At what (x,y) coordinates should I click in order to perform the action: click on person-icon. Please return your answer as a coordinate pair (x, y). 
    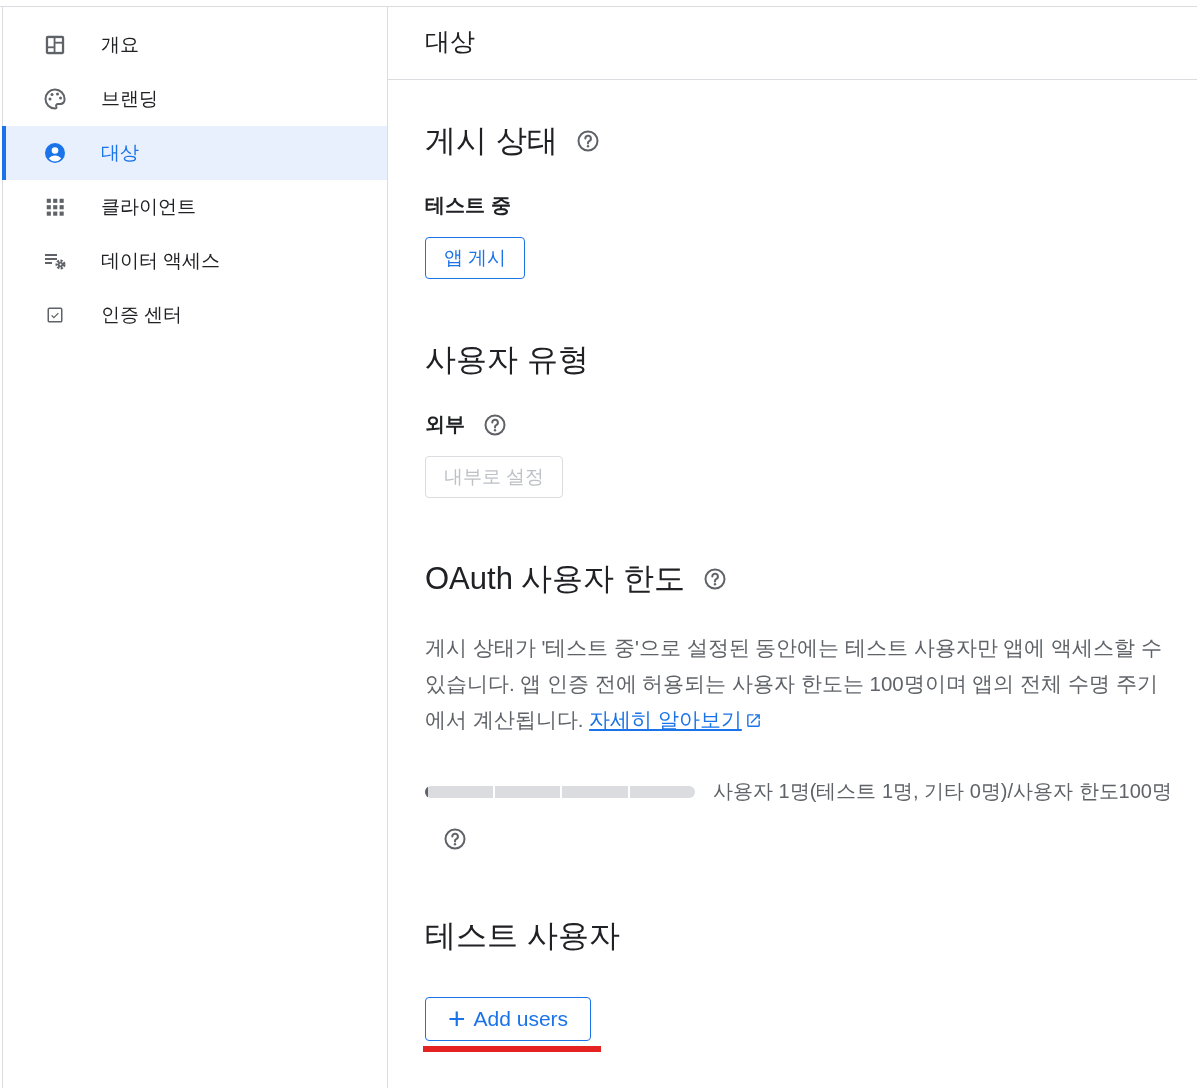
    Looking at the image, I should click on (55, 153).